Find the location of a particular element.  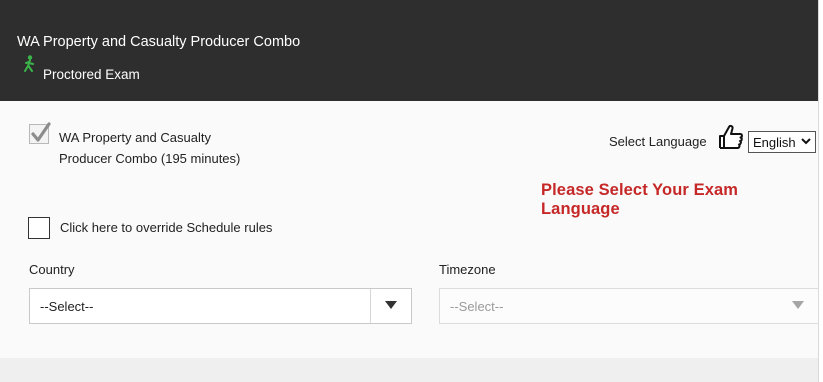

chevron-down-icon is located at coordinates (806, 141).